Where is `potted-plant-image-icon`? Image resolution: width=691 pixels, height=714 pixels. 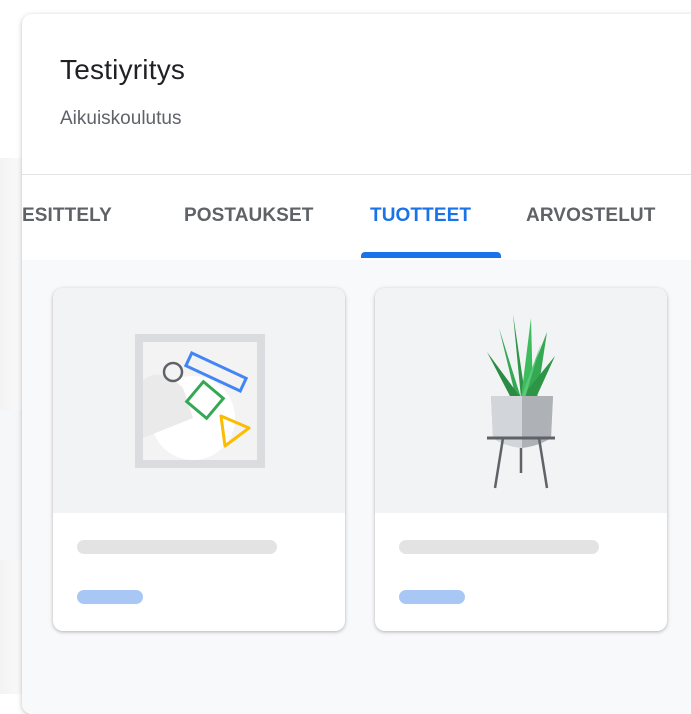 potted-plant-image-icon is located at coordinates (521, 401).